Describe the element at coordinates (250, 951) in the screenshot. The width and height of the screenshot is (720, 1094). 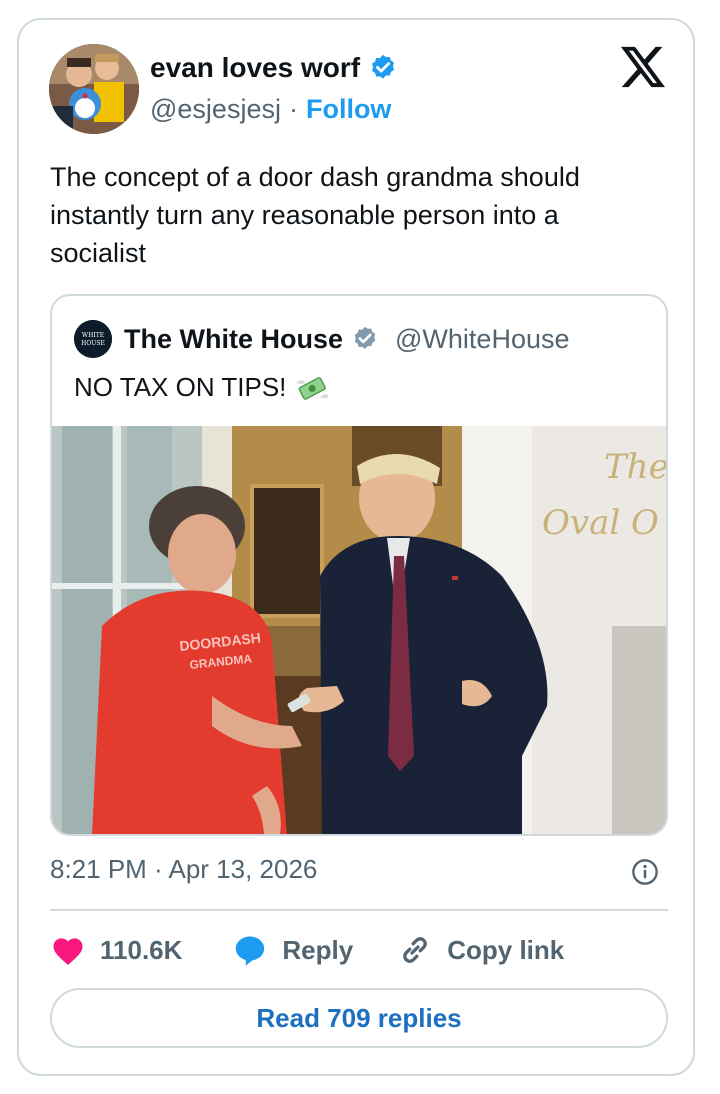
I see `reply-bubble-icon` at that location.